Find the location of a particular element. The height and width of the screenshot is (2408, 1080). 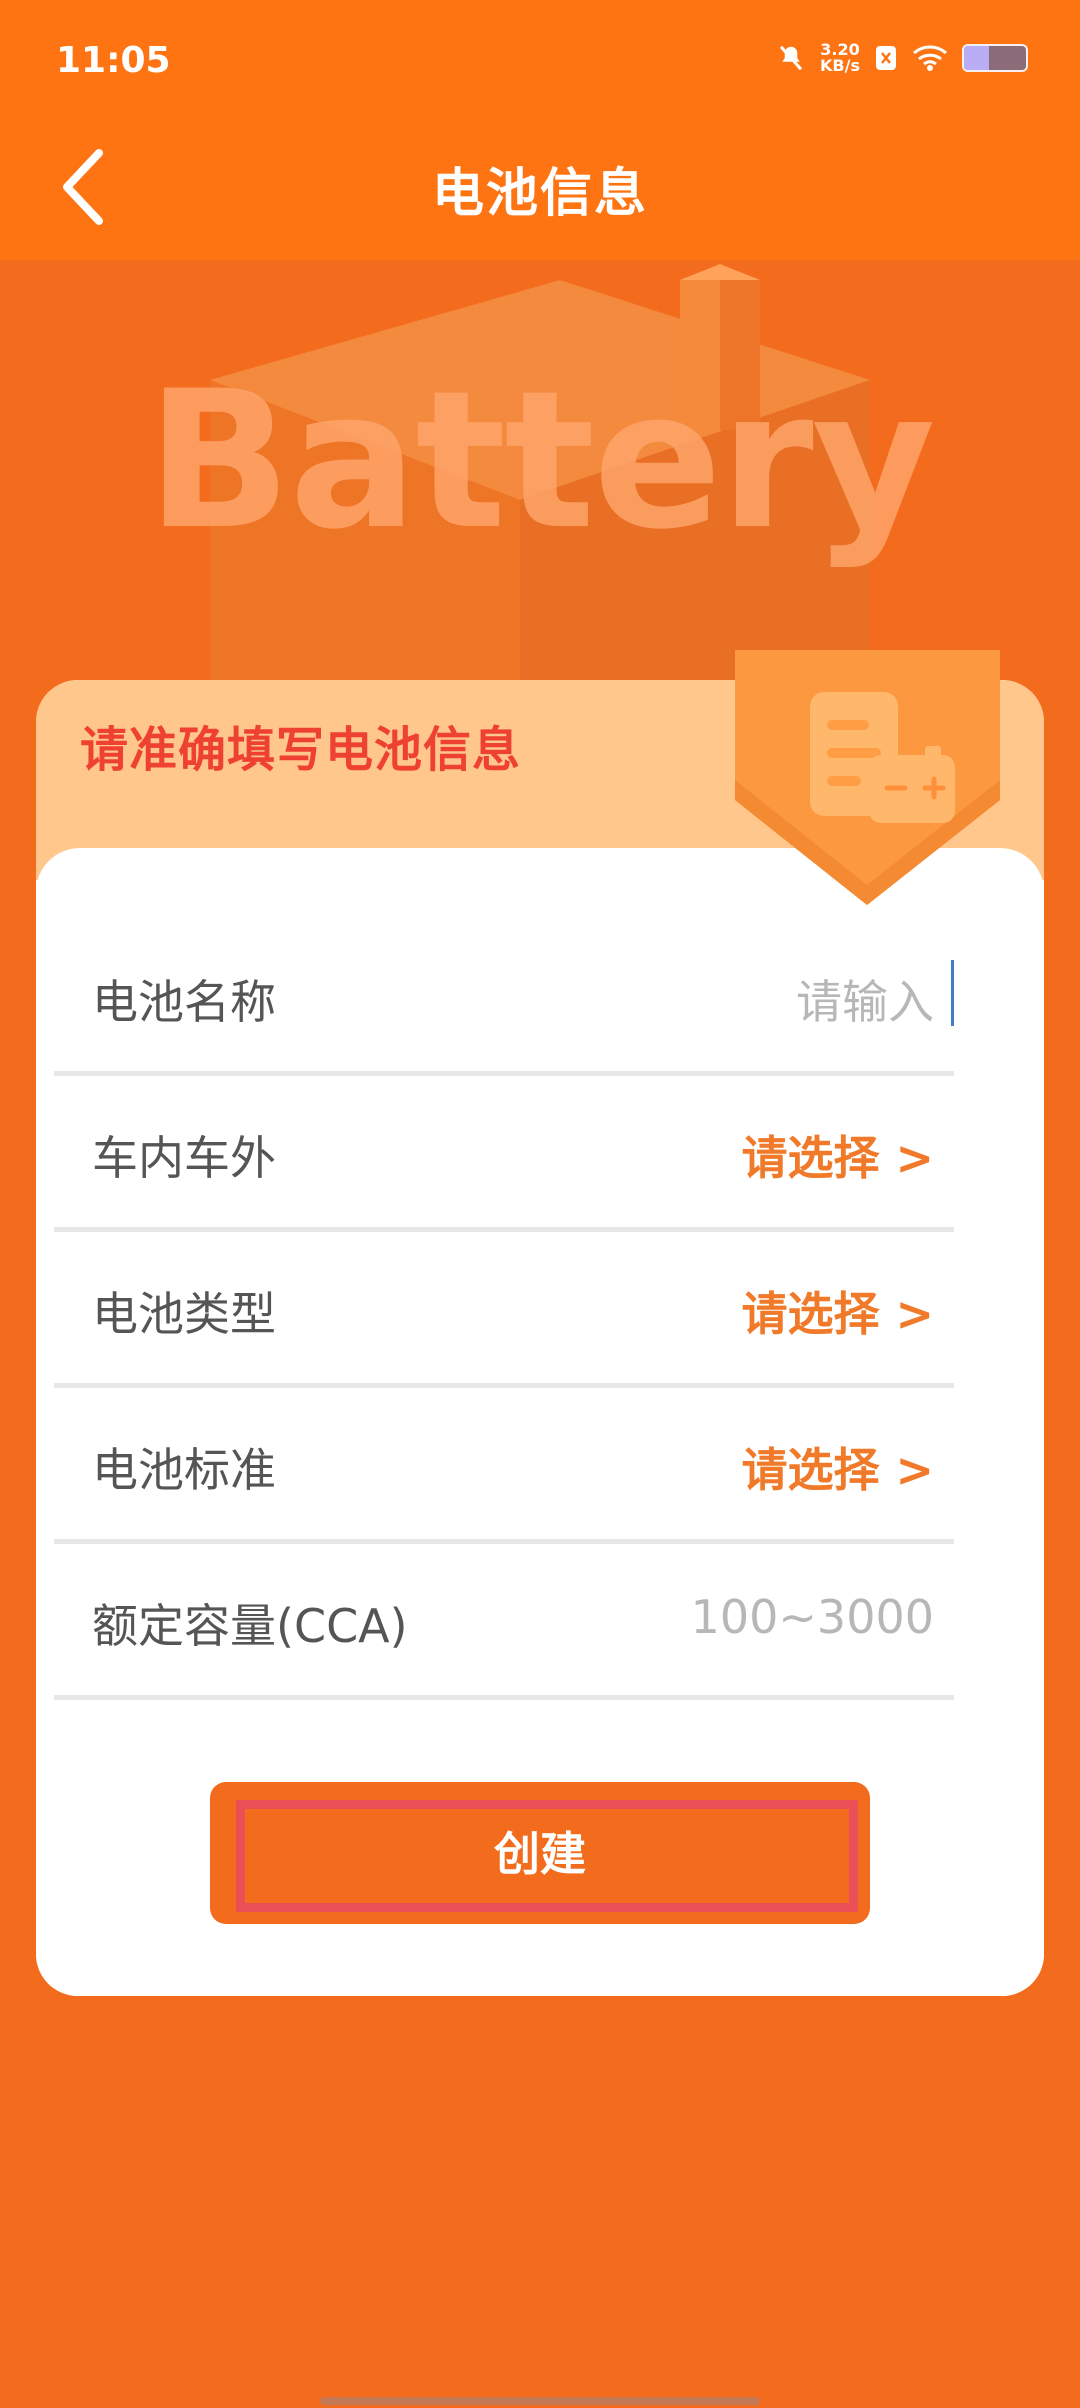

hero-word: Battery is located at coordinates (540, 460).